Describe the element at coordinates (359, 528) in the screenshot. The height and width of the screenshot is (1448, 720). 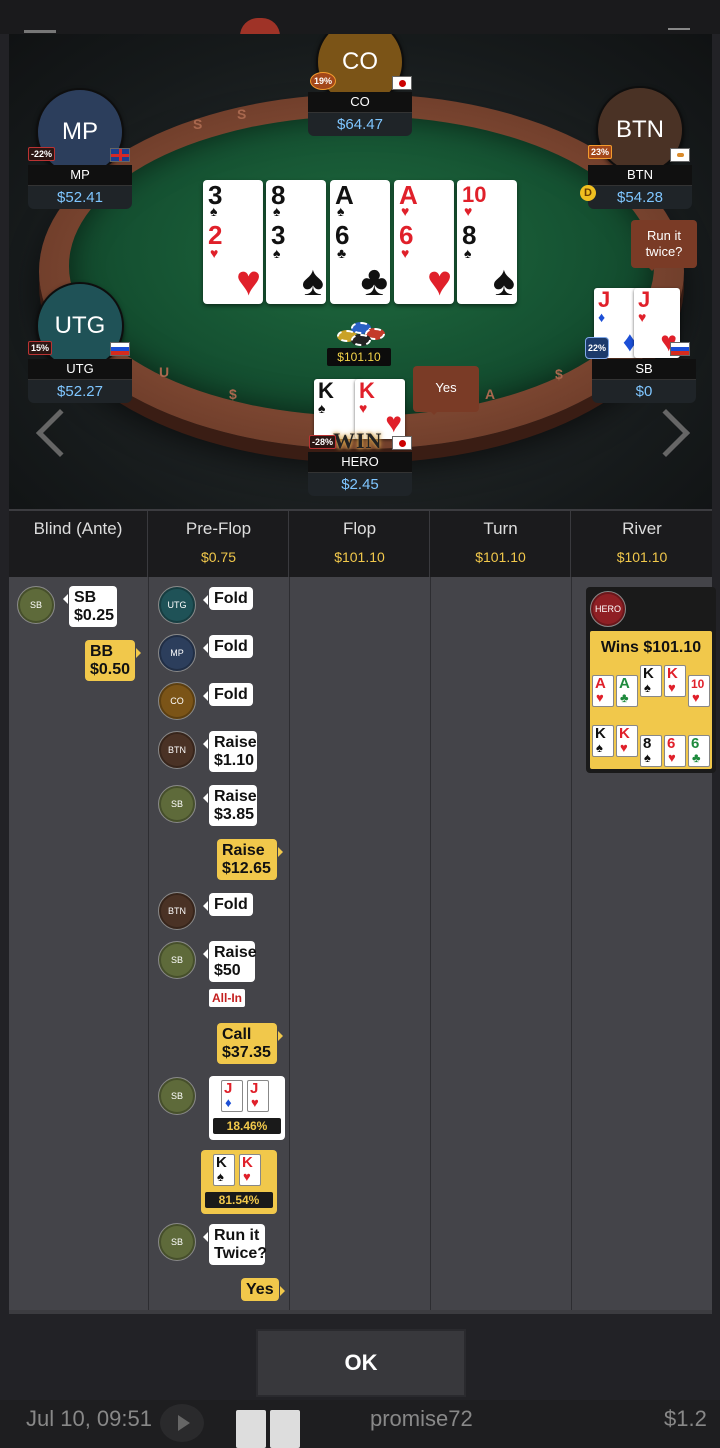
I see `street-name: Flop` at that location.